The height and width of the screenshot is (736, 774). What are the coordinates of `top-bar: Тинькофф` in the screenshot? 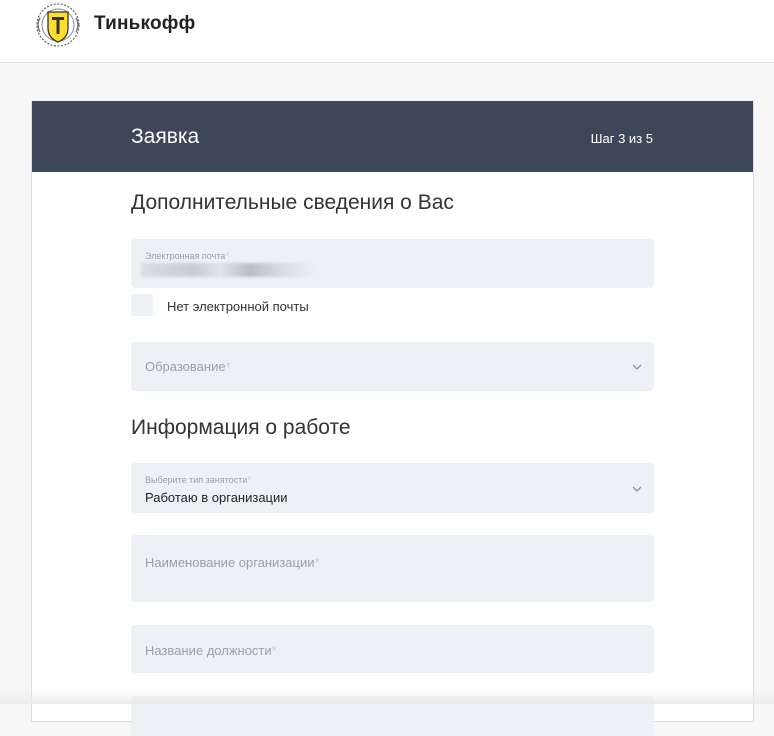 It's located at (387, 31).